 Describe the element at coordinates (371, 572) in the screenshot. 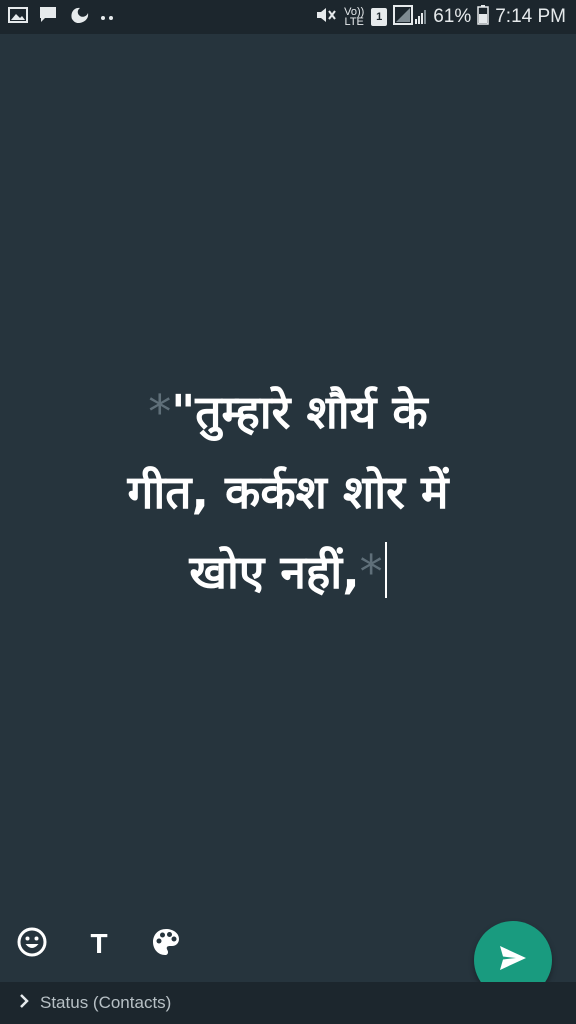

I see `format-marker-close: *` at that location.